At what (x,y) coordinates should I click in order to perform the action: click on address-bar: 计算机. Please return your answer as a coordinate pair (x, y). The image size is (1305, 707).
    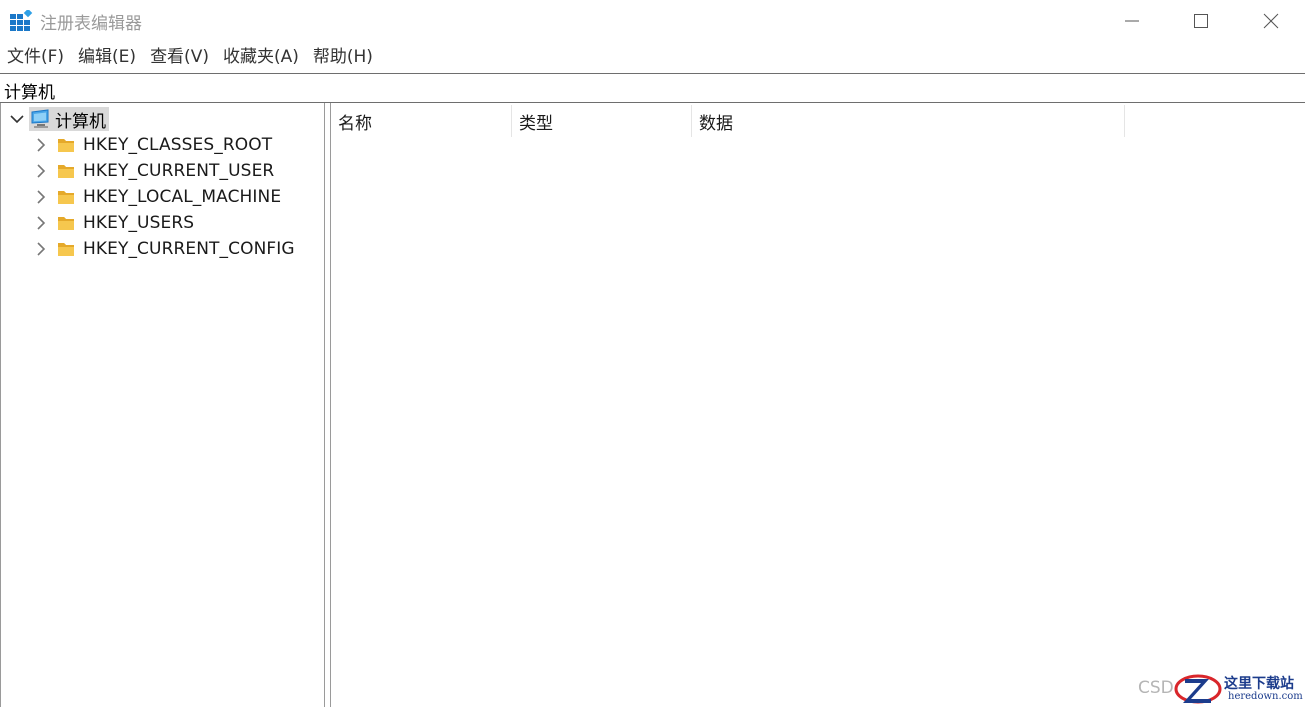
    Looking at the image, I should click on (652, 88).